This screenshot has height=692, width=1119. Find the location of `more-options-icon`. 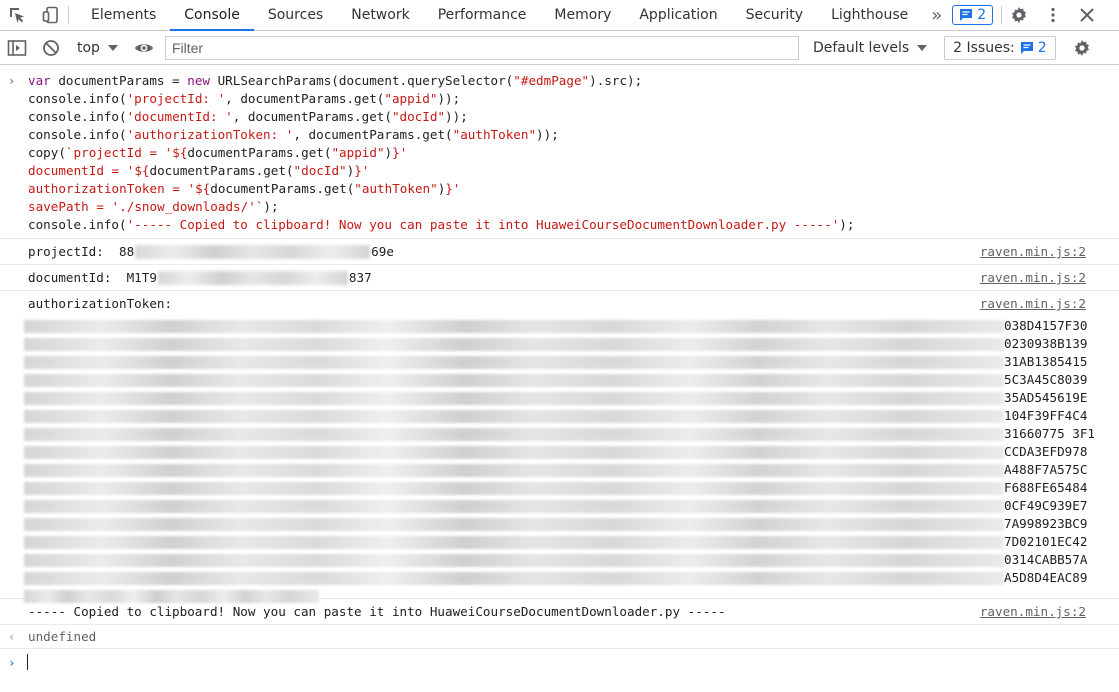

more-options-icon is located at coordinates (1053, 15).